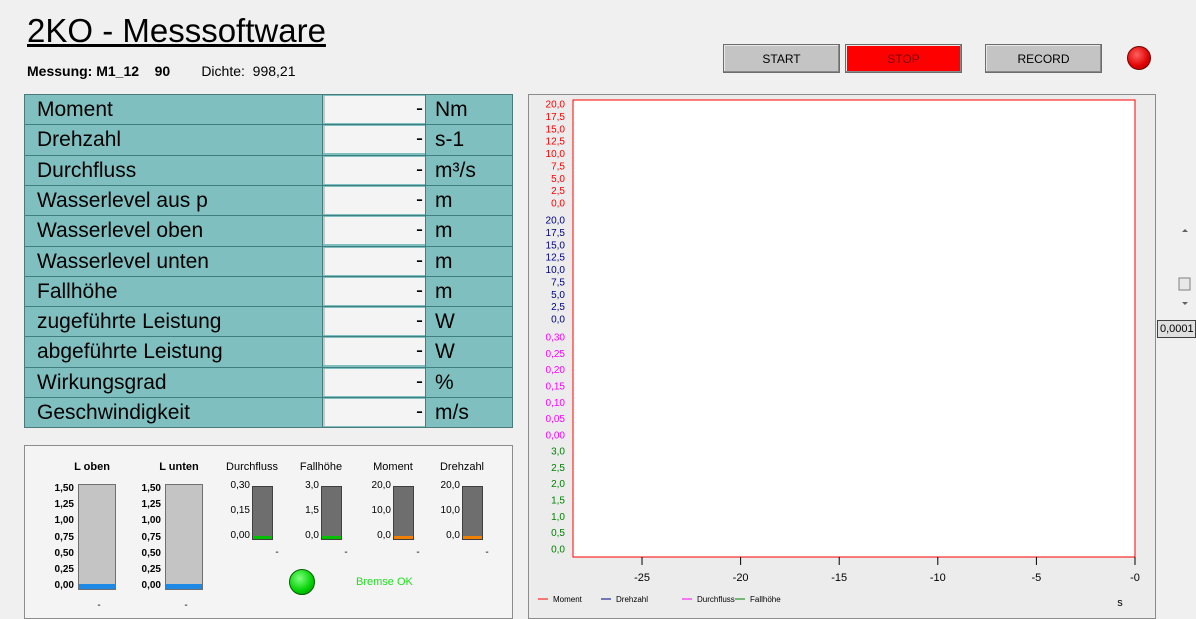 This screenshot has height=619, width=1196. I want to click on measurement-name: Wirkungsgrad, so click(102, 382).